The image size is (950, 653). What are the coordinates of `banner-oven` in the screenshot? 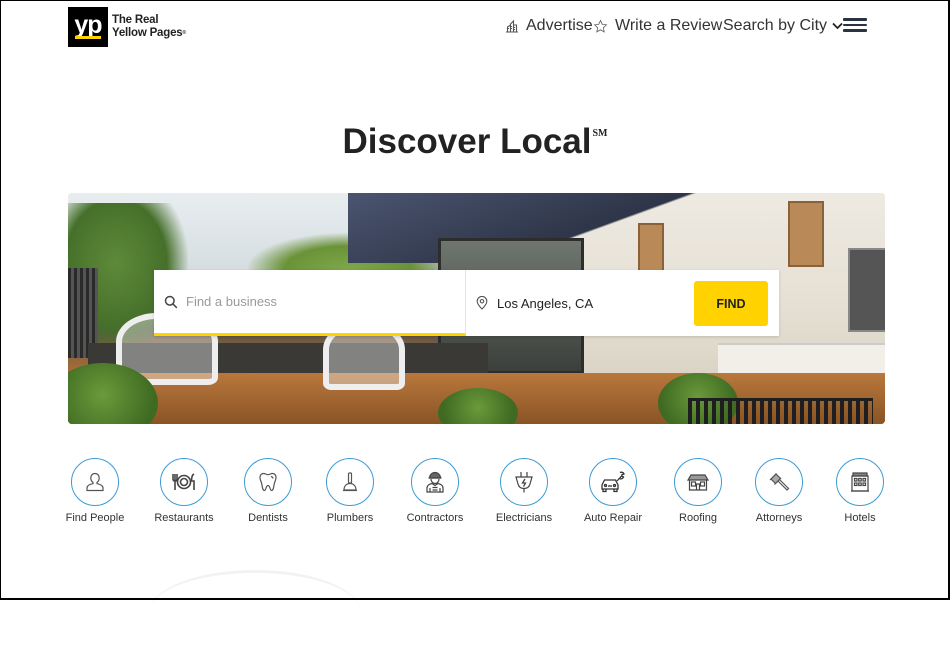 It's located at (866, 290).